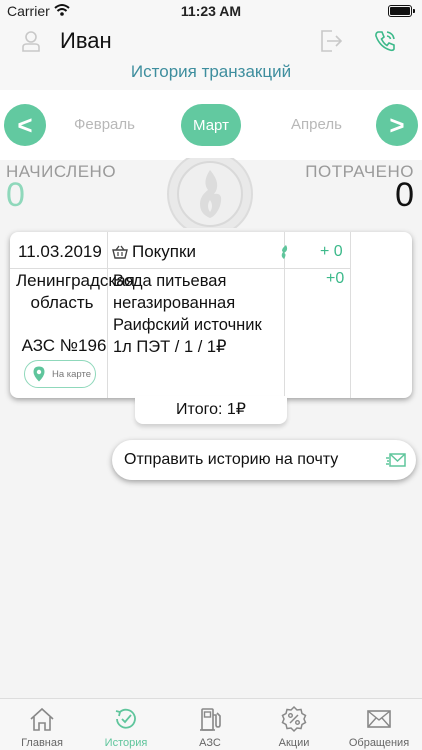 This screenshot has width=422, height=750. Describe the element at coordinates (379, 719) in the screenshot. I see `envelope-icon` at that location.